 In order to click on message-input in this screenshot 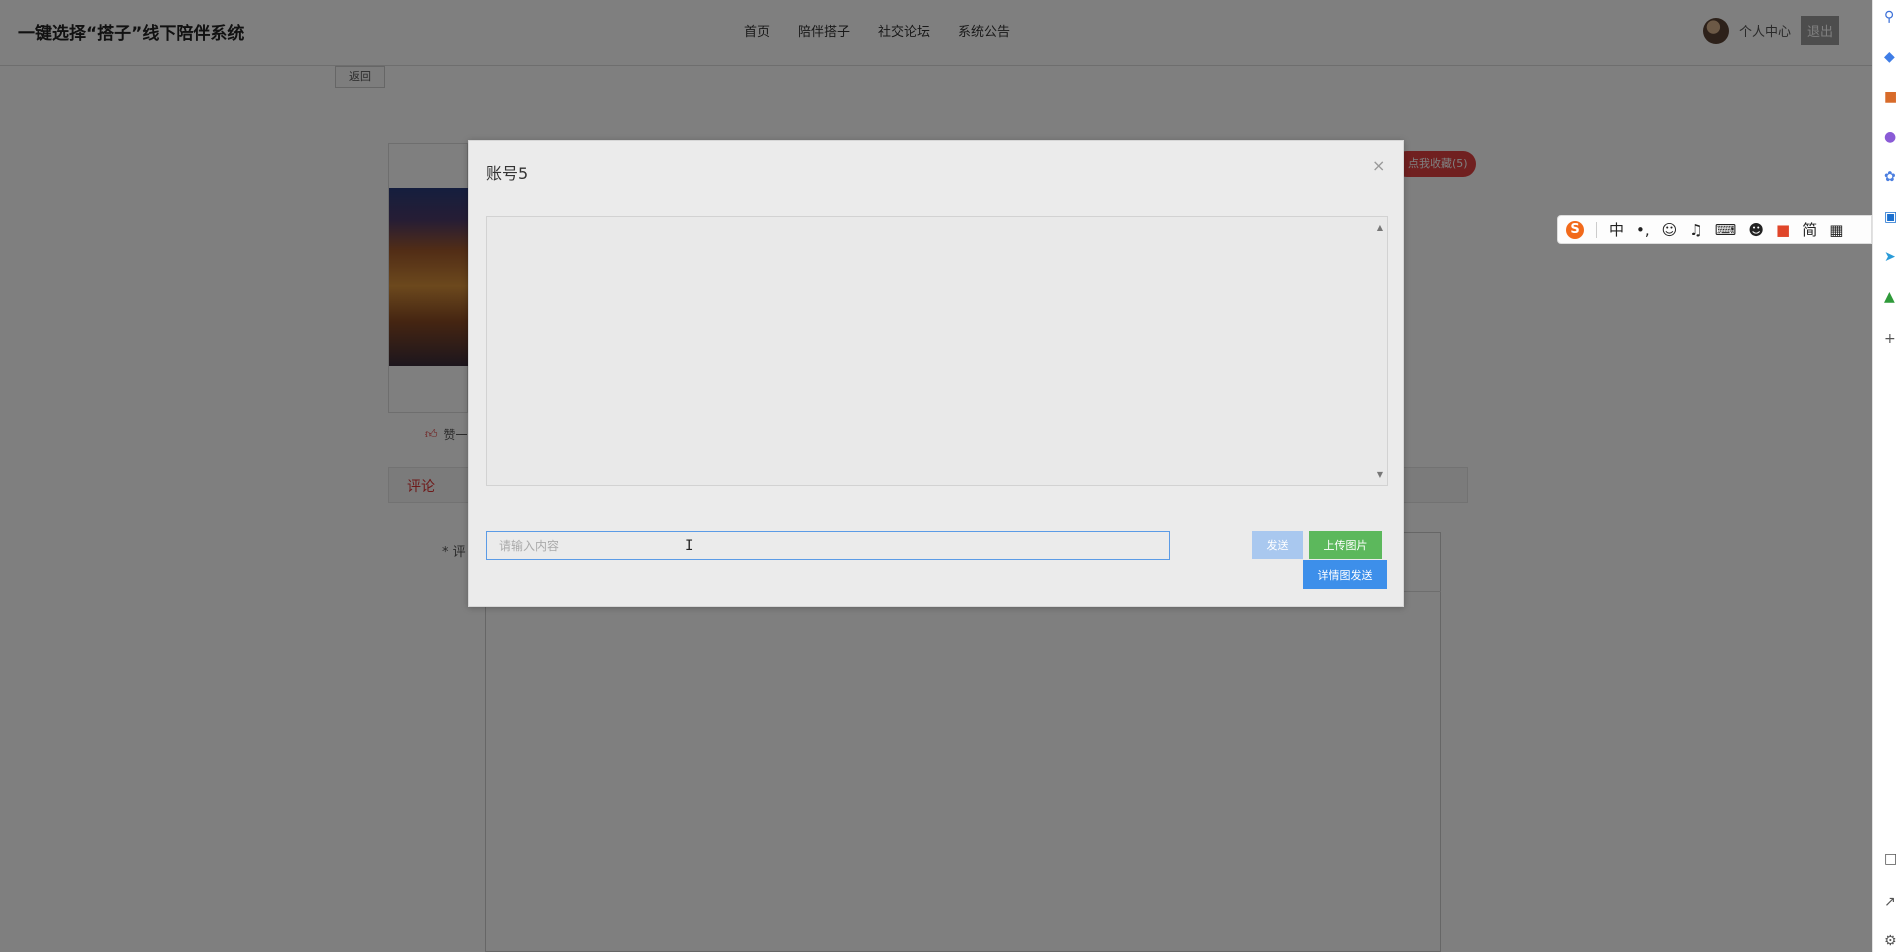, I will do `click(828, 545)`.